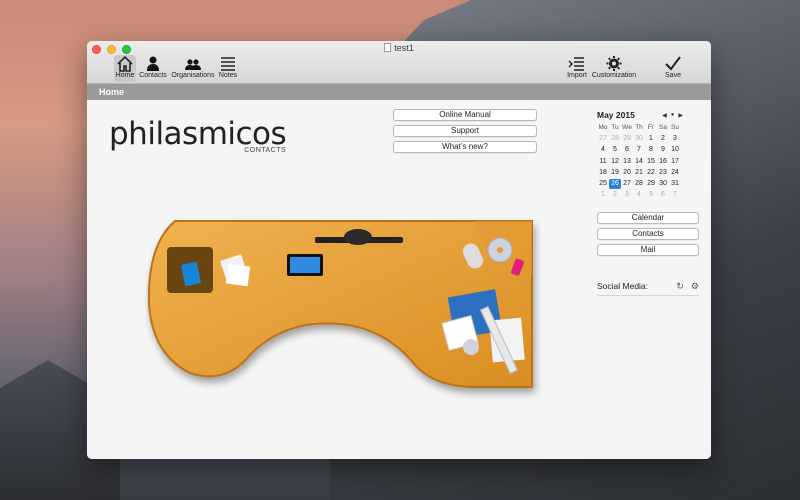 The image size is (800, 500). What do you see at coordinates (125, 63) in the screenshot?
I see `house-icon` at bounding box center [125, 63].